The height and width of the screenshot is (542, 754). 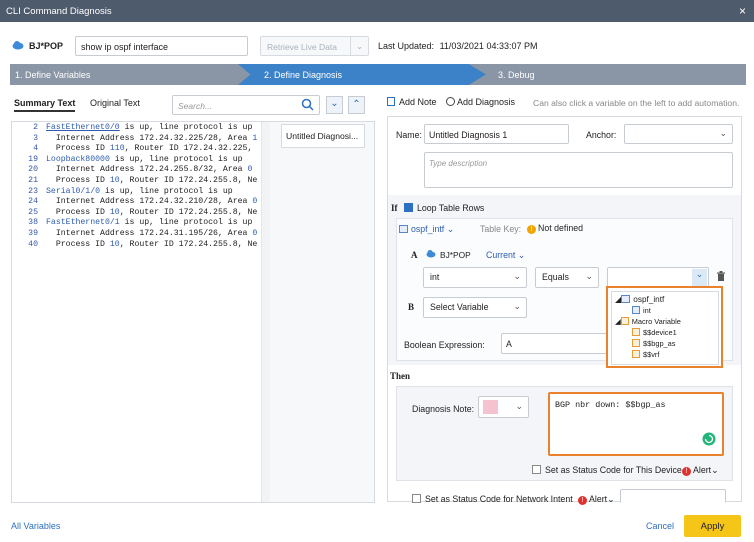 I want to click on status-code-intent-checkbox: Set as Status Code for Network Intent, so click(x=492, y=499).